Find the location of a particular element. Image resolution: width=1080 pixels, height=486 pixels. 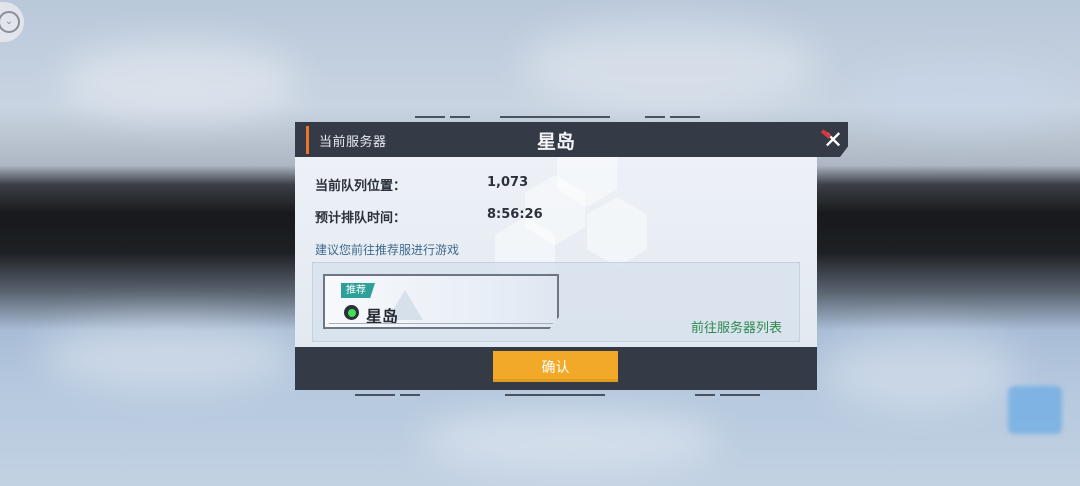

green-status-dot-icon is located at coordinates (351, 312).